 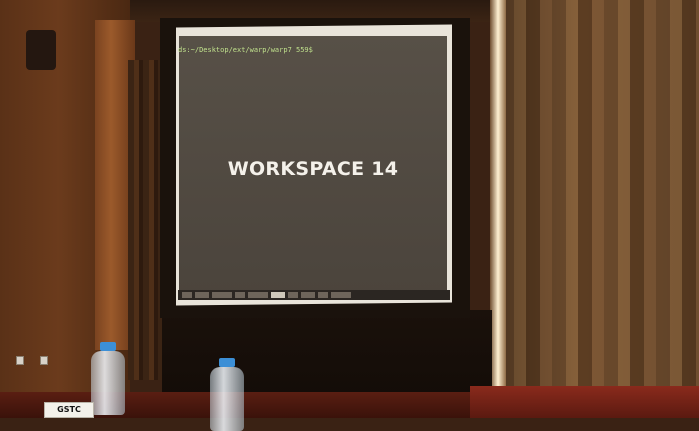 What do you see at coordinates (245, 50) in the screenshot?
I see `terminal-prompt: ds:~/Desktop/ext/warp/warp7 559$` at bounding box center [245, 50].